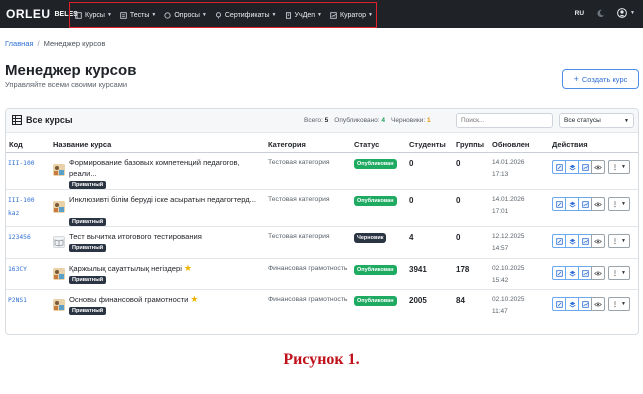 Image resolution: width=643 pixels, height=394 pixels. I want to click on col-groups: Группы, so click(470, 144).